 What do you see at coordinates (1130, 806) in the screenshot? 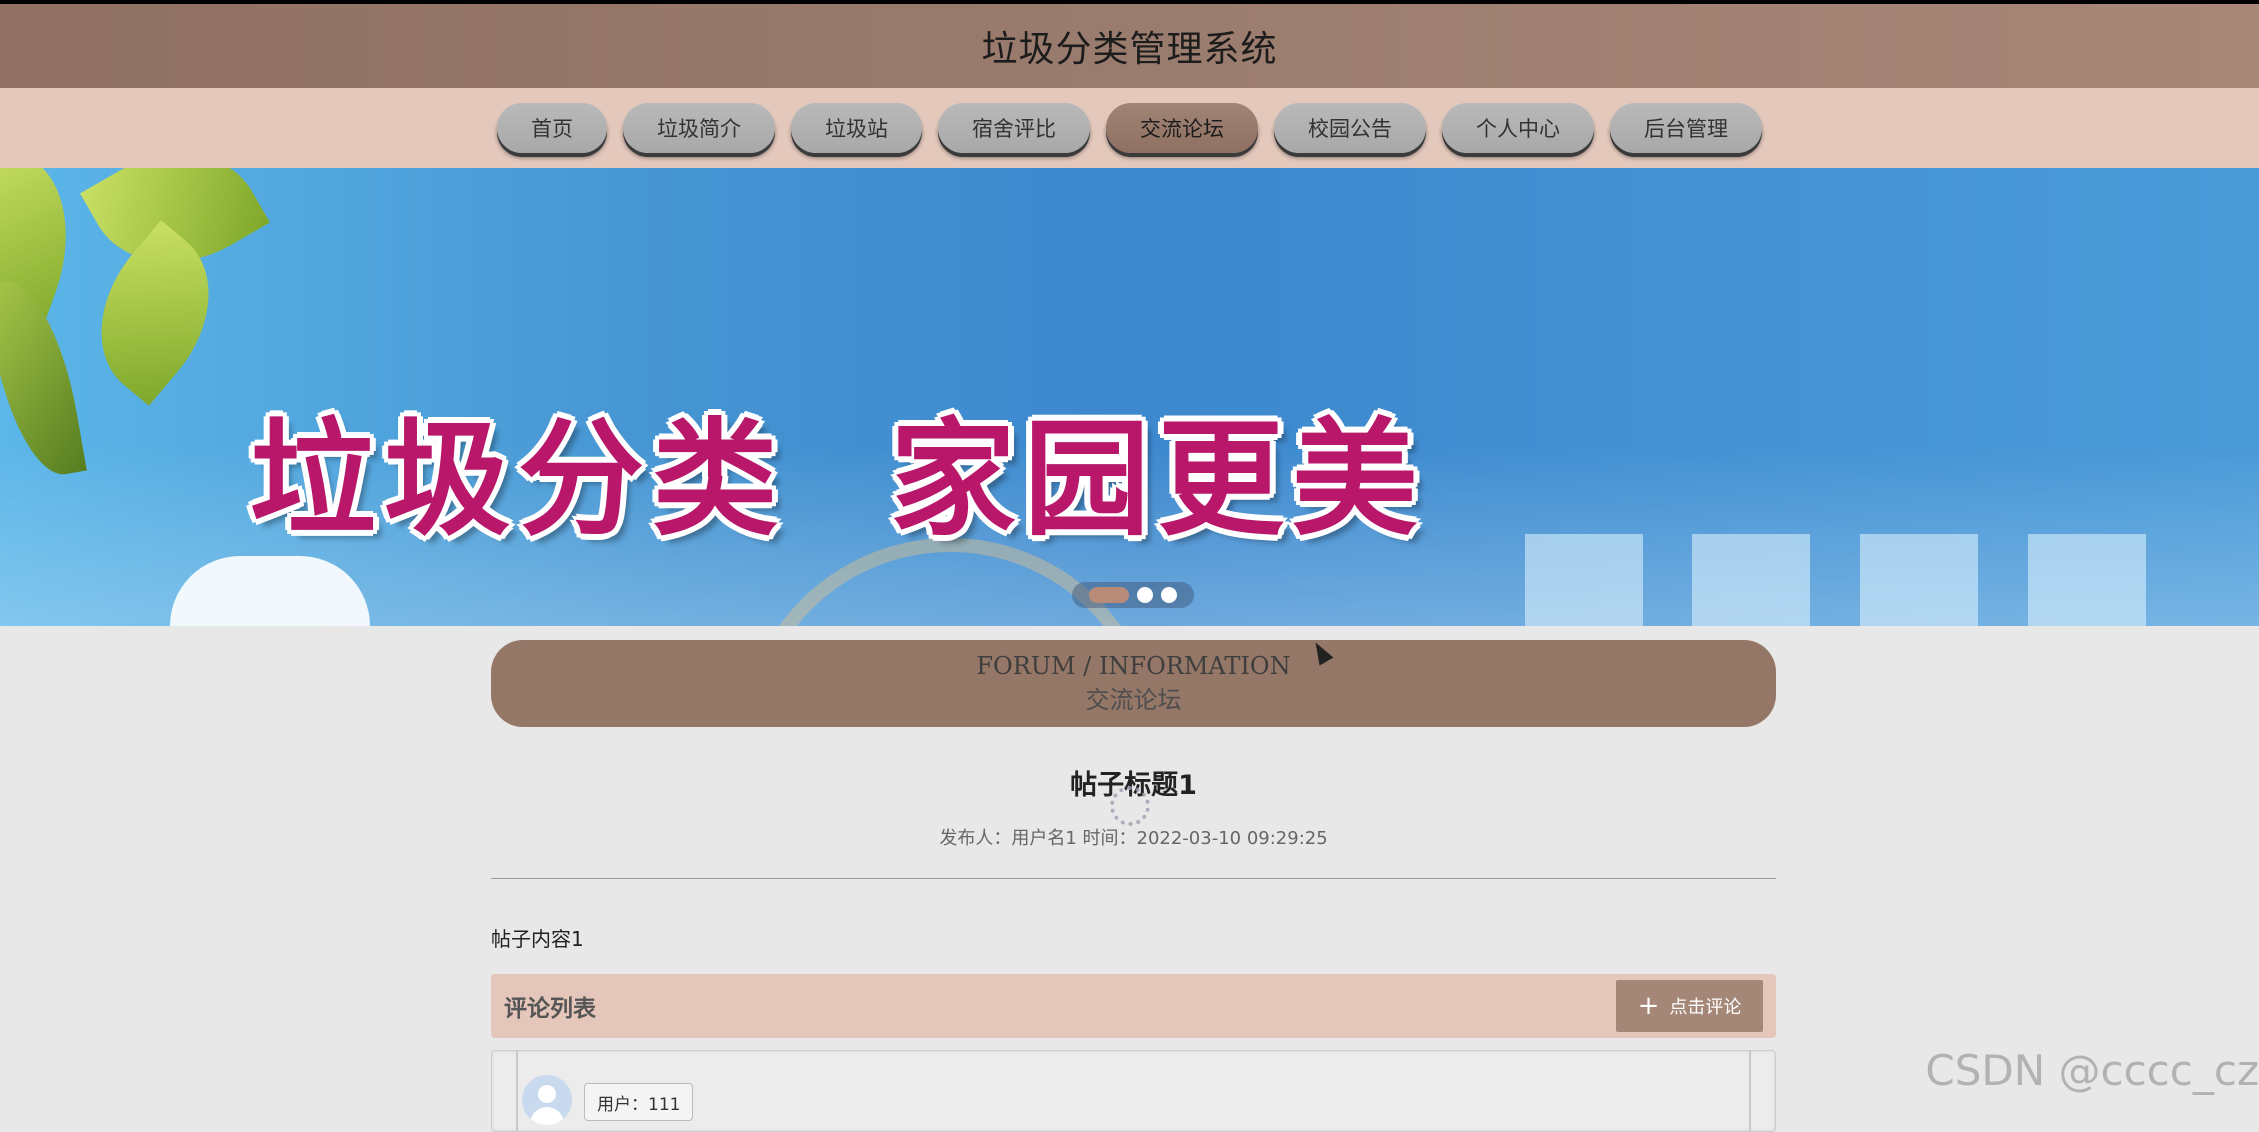
I see `loading-spinner-icon` at bounding box center [1130, 806].